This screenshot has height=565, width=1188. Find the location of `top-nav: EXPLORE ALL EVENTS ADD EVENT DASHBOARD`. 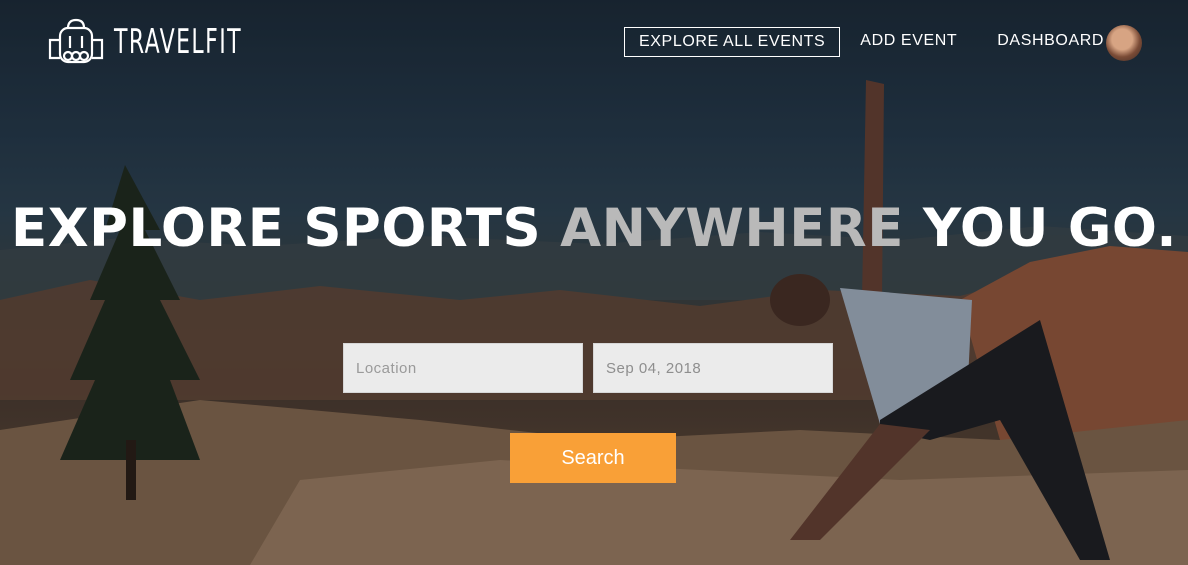

top-nav: EXPLORE ALL EVENTS ADD EVENT DASHBOARD is located at coordinates (871, 42).